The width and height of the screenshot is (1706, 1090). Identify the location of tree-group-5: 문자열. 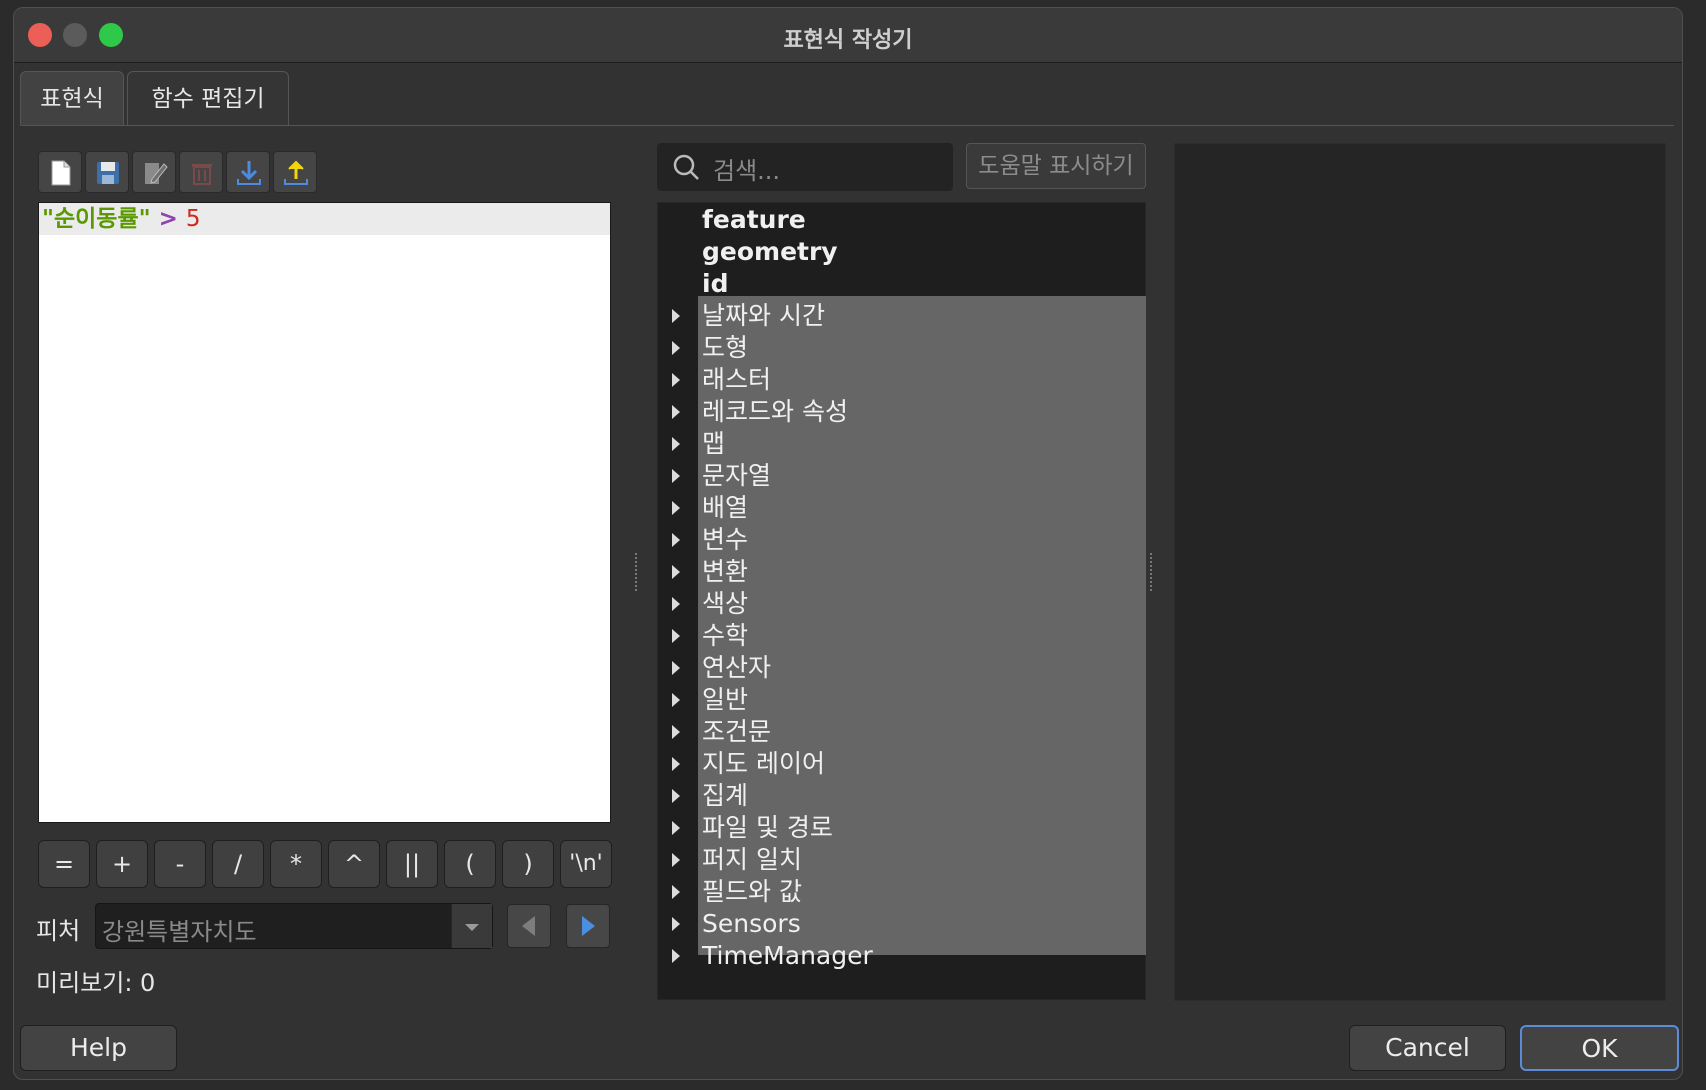
(736, 476).